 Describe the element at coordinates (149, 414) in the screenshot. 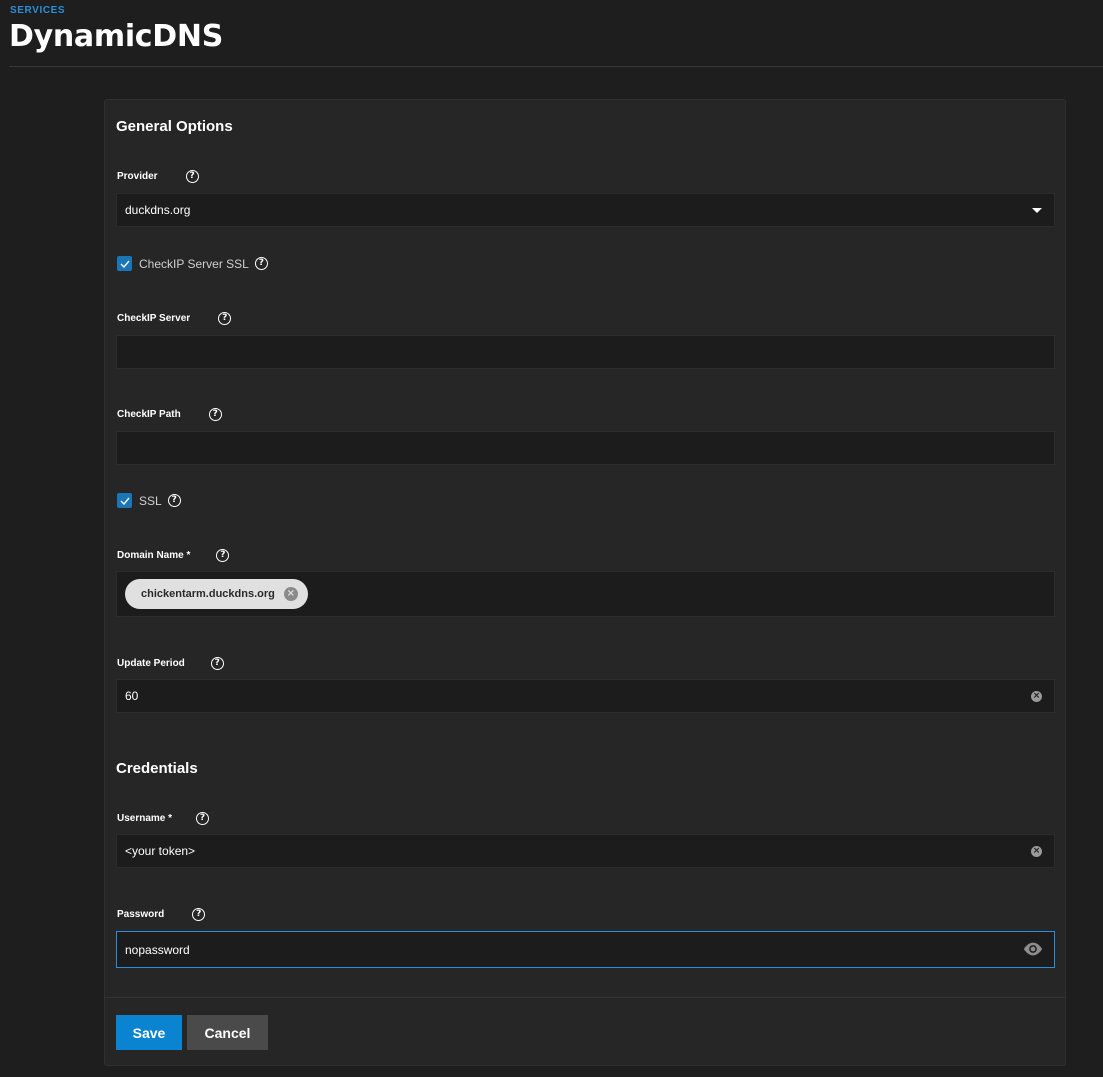

I see `checkip-path-label-text: CheckIP Path` at that location.